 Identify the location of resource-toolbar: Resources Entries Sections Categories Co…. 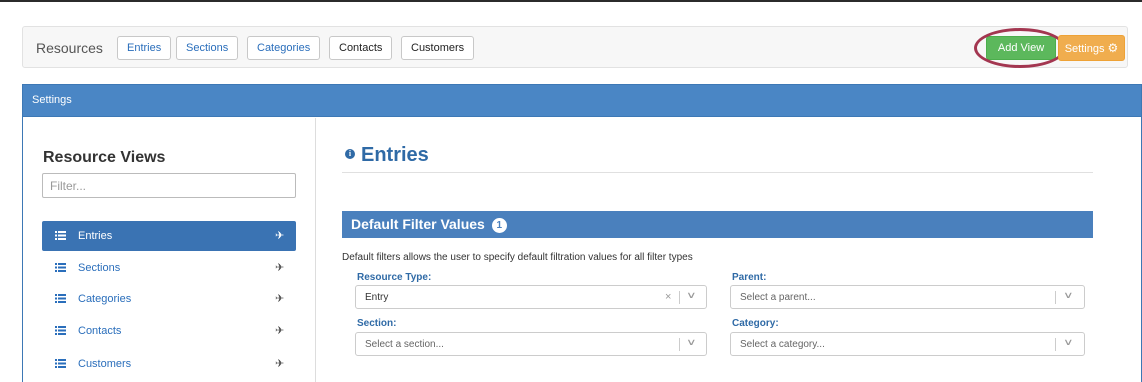
(575, 47).